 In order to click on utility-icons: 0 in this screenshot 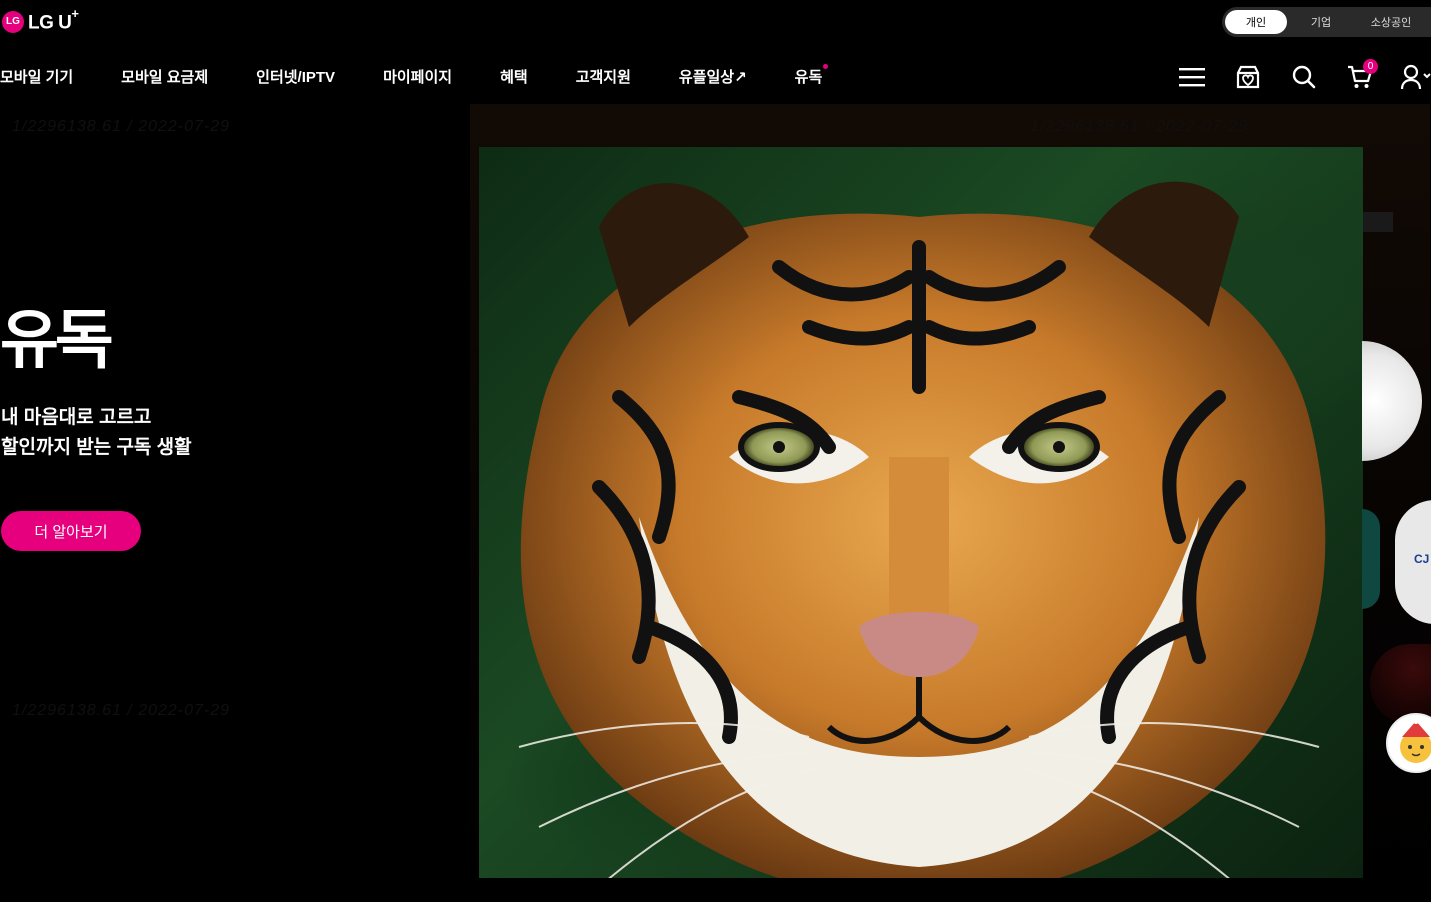, I will do `click(1291, 75)`.